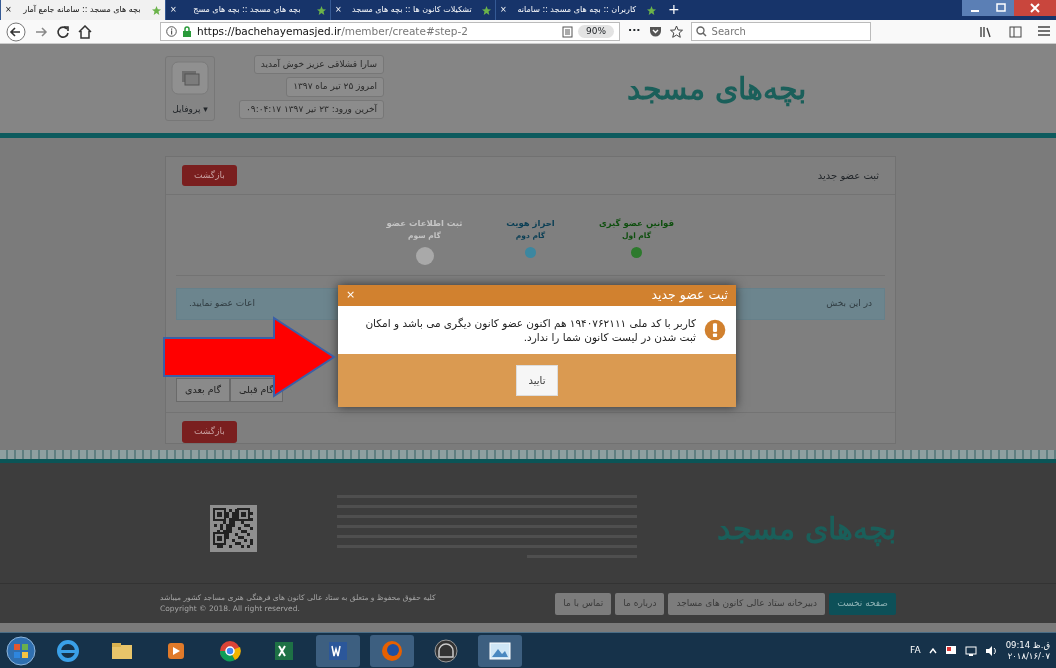 This screenshot has height=668, width=1056. What do you see at coordinates (335, 87) in the screenshot?
I see `today-date: امروز ۲۵ تیر ماه ۱۳۹۷` at bounding box center [335, 87].